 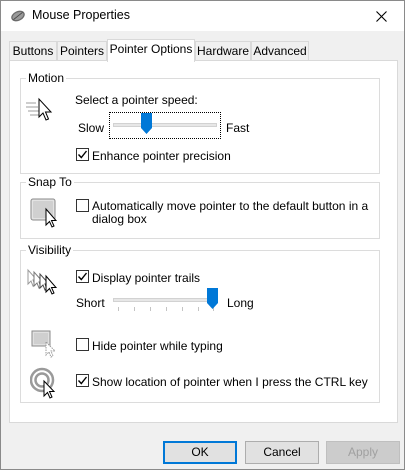 What do you see at coordinates (90, 303) in the screenshot?
I see `short-label: Short` at bounding box center [90, 303].